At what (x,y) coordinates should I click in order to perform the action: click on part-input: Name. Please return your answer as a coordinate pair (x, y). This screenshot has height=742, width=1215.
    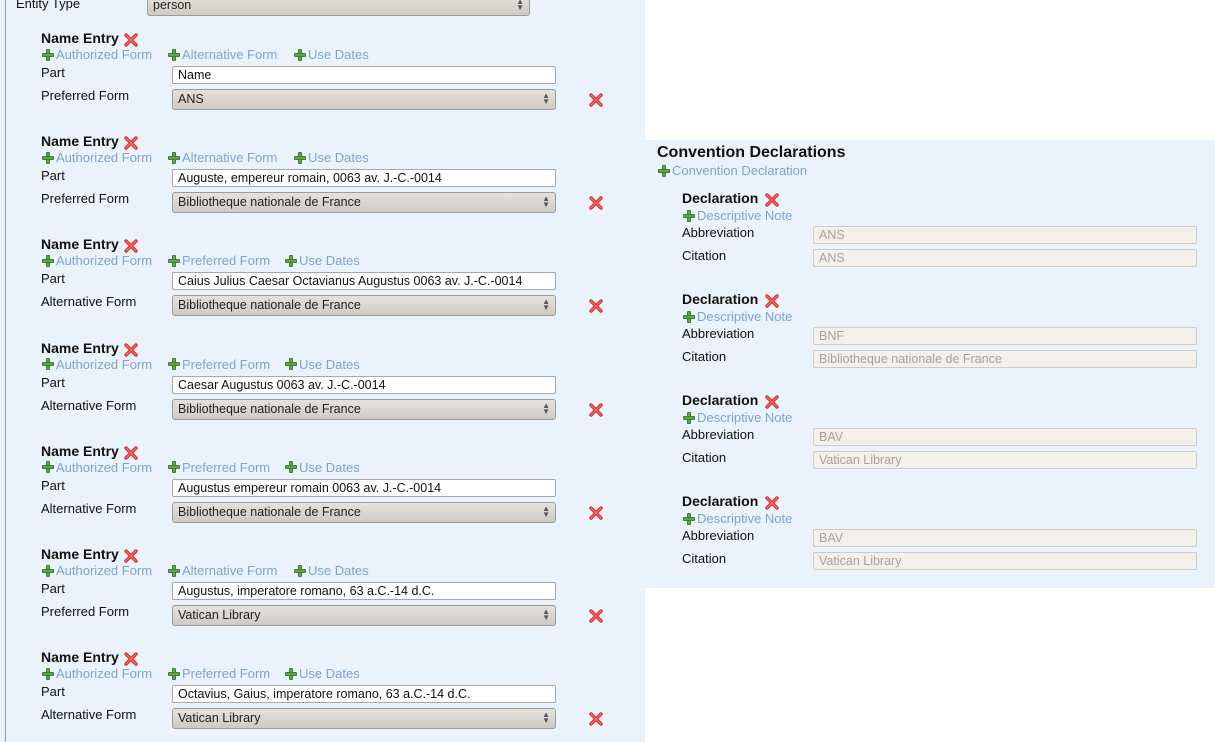
    Looking at the image, I should click on (364, 75).